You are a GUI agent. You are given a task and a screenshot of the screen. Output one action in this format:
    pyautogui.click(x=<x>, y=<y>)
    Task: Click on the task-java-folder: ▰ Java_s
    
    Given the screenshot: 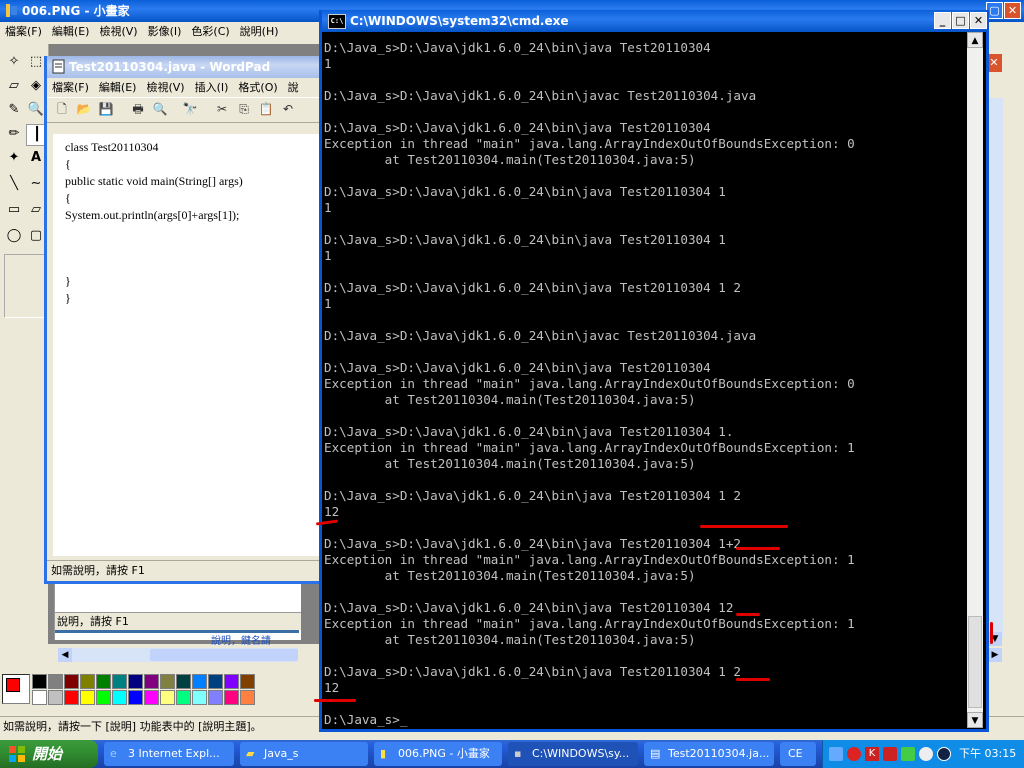 What is the action you would take?
    pyautogui.click(x=304, y=754)
    